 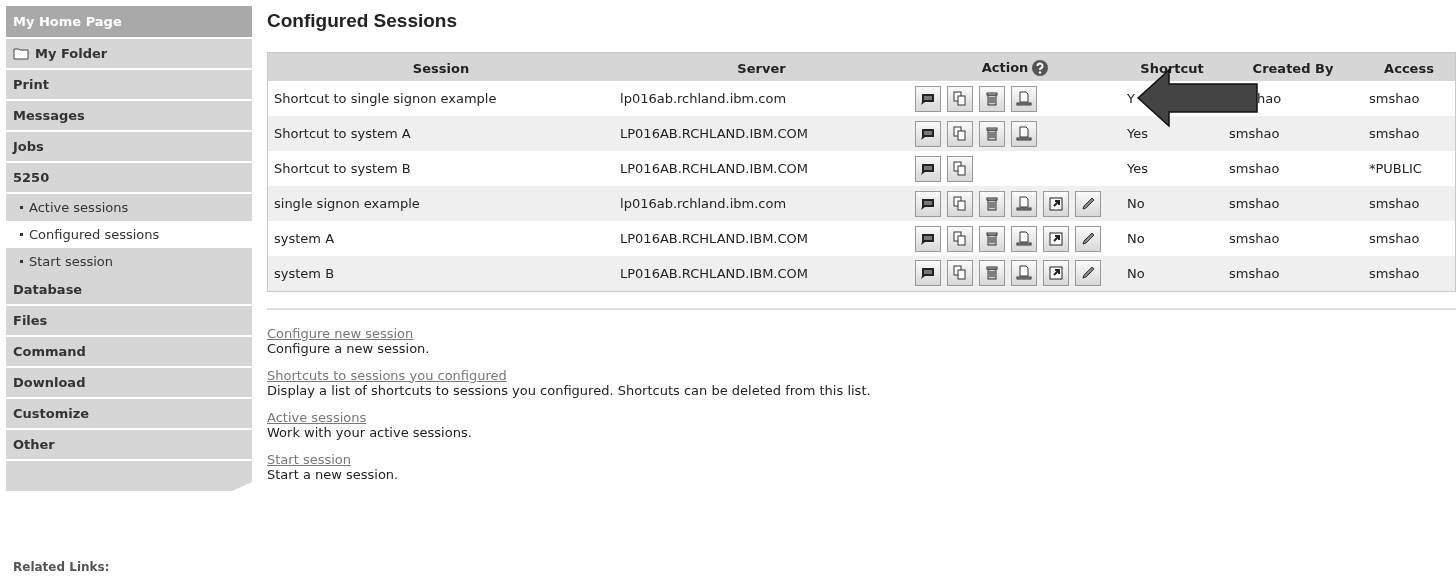 What do you see at coordinates (129, 320) in the screenshot?
I see `sidebar-item: Files` at bounding box center [129, 320].